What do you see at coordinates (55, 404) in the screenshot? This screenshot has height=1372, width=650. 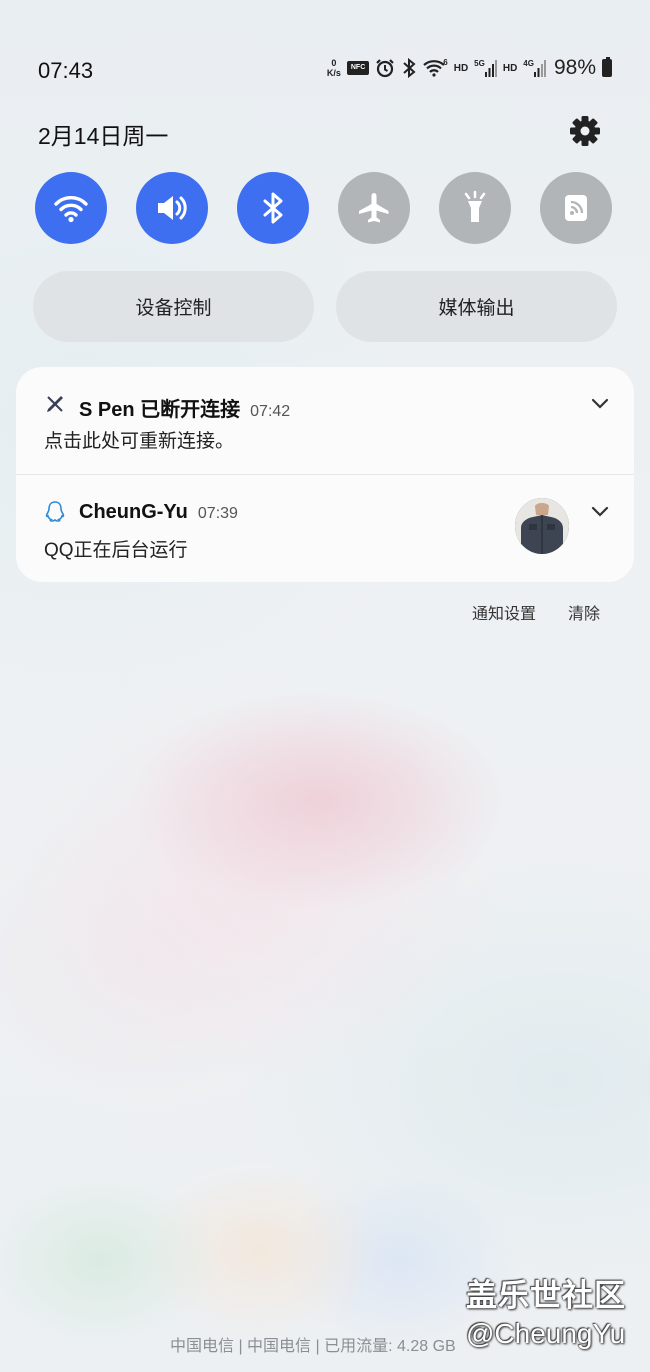 I see `s-pen-icon` at bounding box center [55, 404].